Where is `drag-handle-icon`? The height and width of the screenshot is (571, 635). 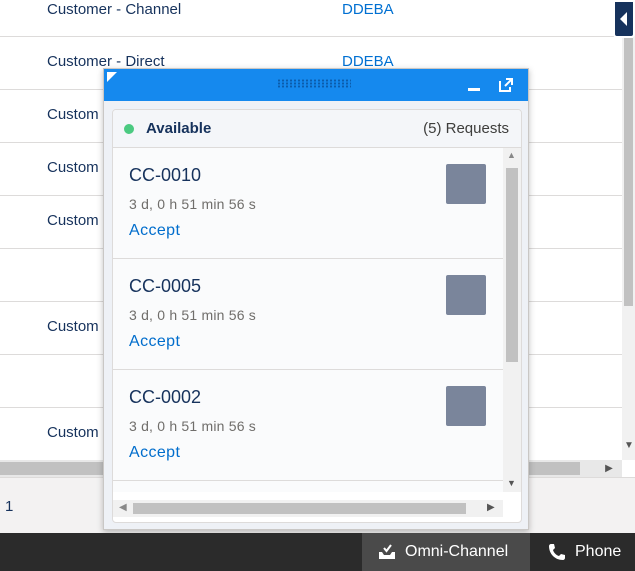
drag-handle-icon is located at coordinates (314, 83).